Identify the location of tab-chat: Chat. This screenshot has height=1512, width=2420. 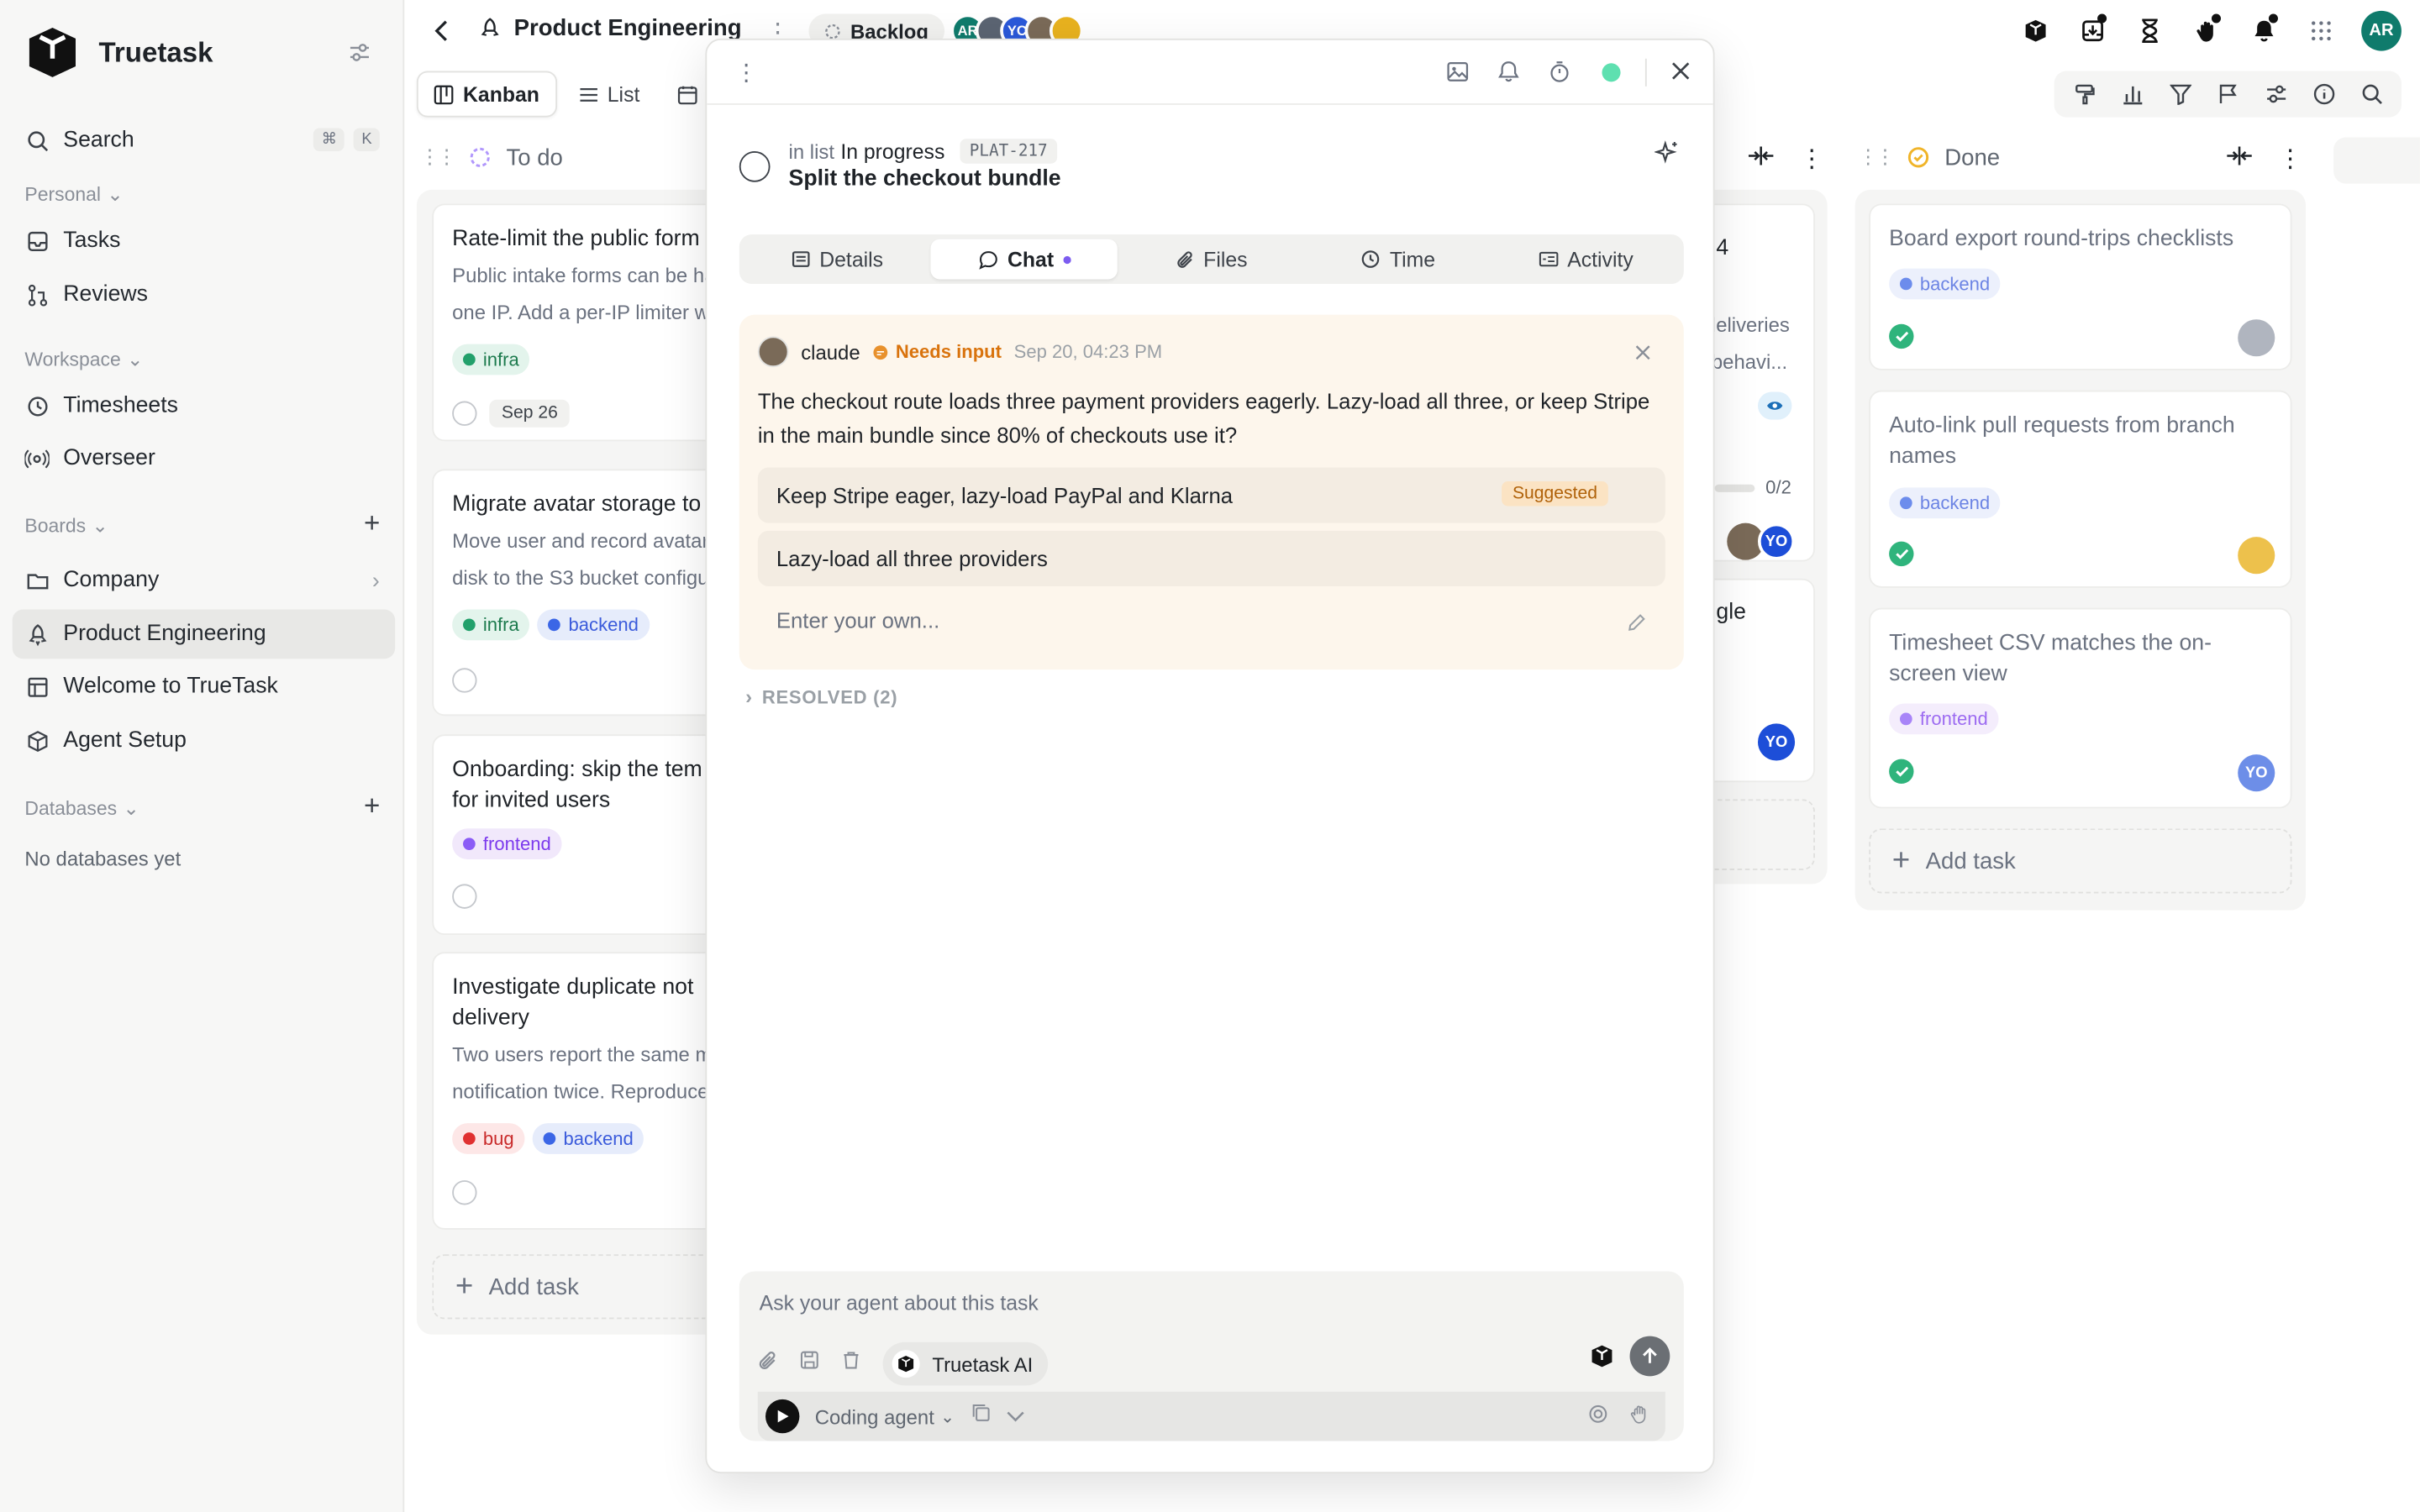
(1024, 259).